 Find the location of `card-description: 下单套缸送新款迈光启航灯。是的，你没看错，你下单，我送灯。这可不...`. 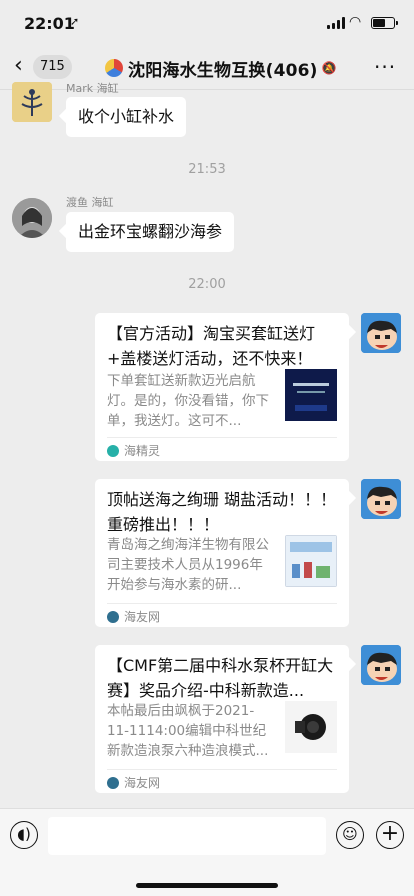

card-description: 下单套缸送新款迈光启航灯。是的，你没看错，你下单，我送灯。这可不... is located at coordinates (188, 401).